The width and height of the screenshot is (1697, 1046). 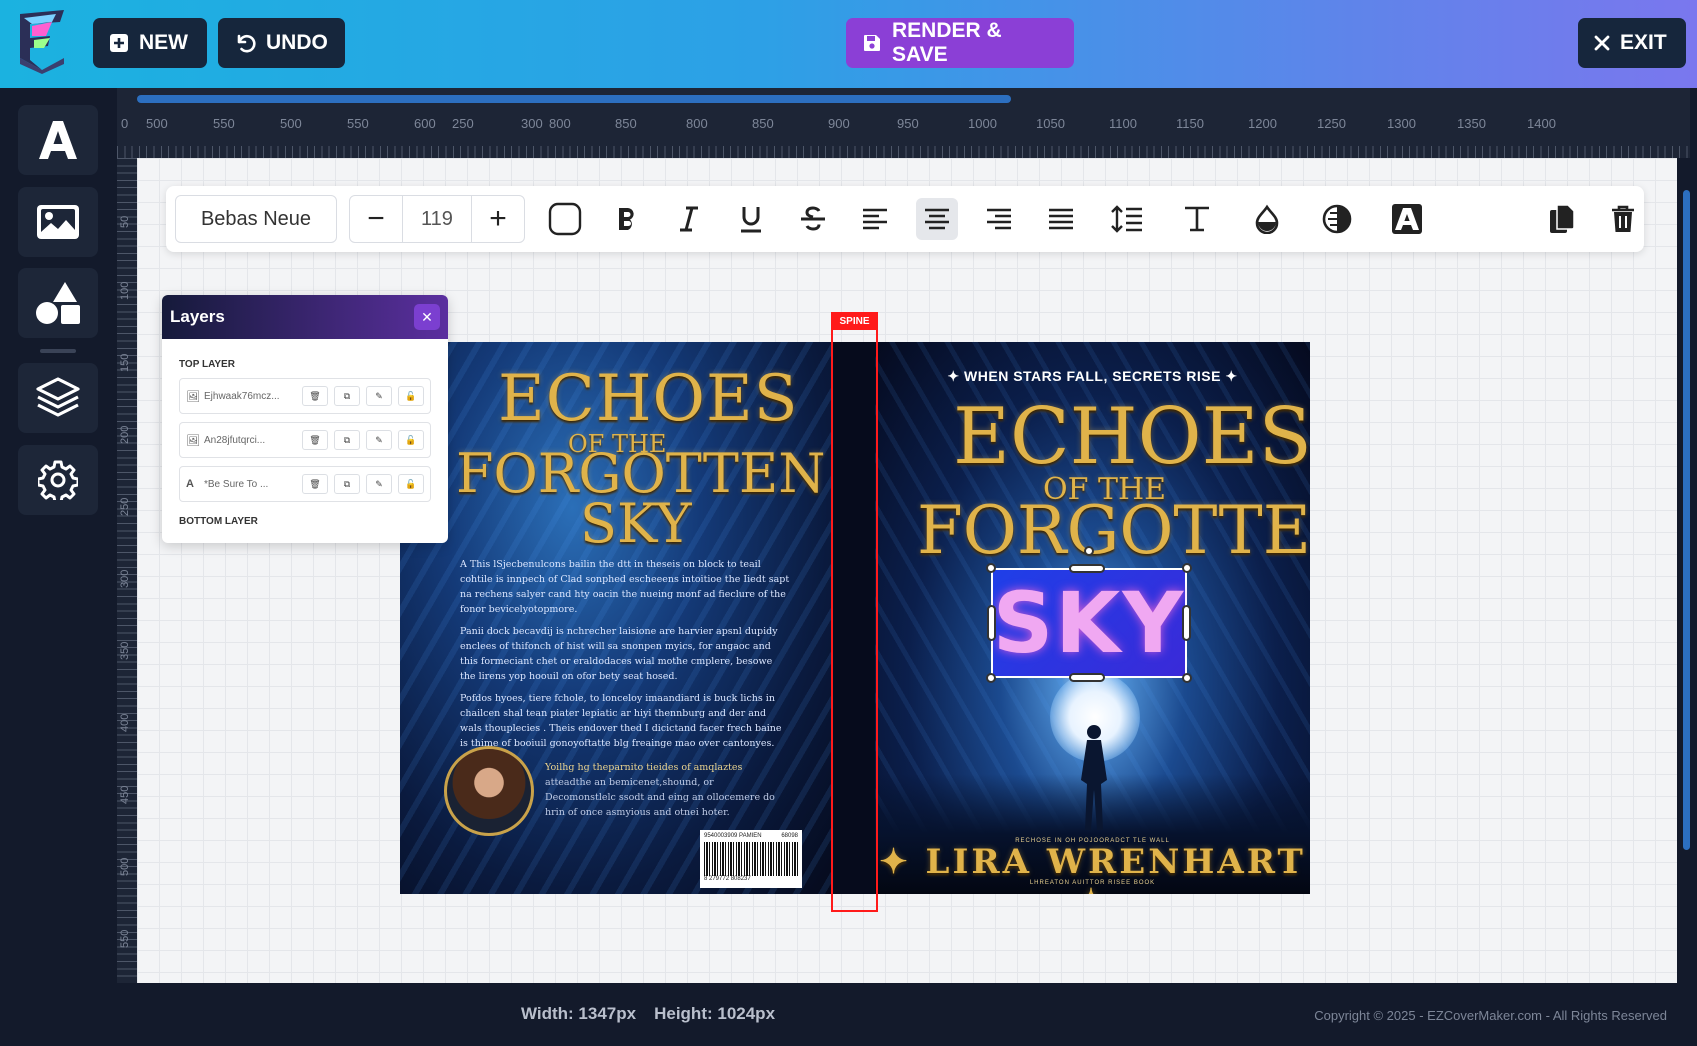 What do you see at coordinates (1186, 623) in the screenshot?
I see `resize-handle-right` at bounding box center [1186, 623].